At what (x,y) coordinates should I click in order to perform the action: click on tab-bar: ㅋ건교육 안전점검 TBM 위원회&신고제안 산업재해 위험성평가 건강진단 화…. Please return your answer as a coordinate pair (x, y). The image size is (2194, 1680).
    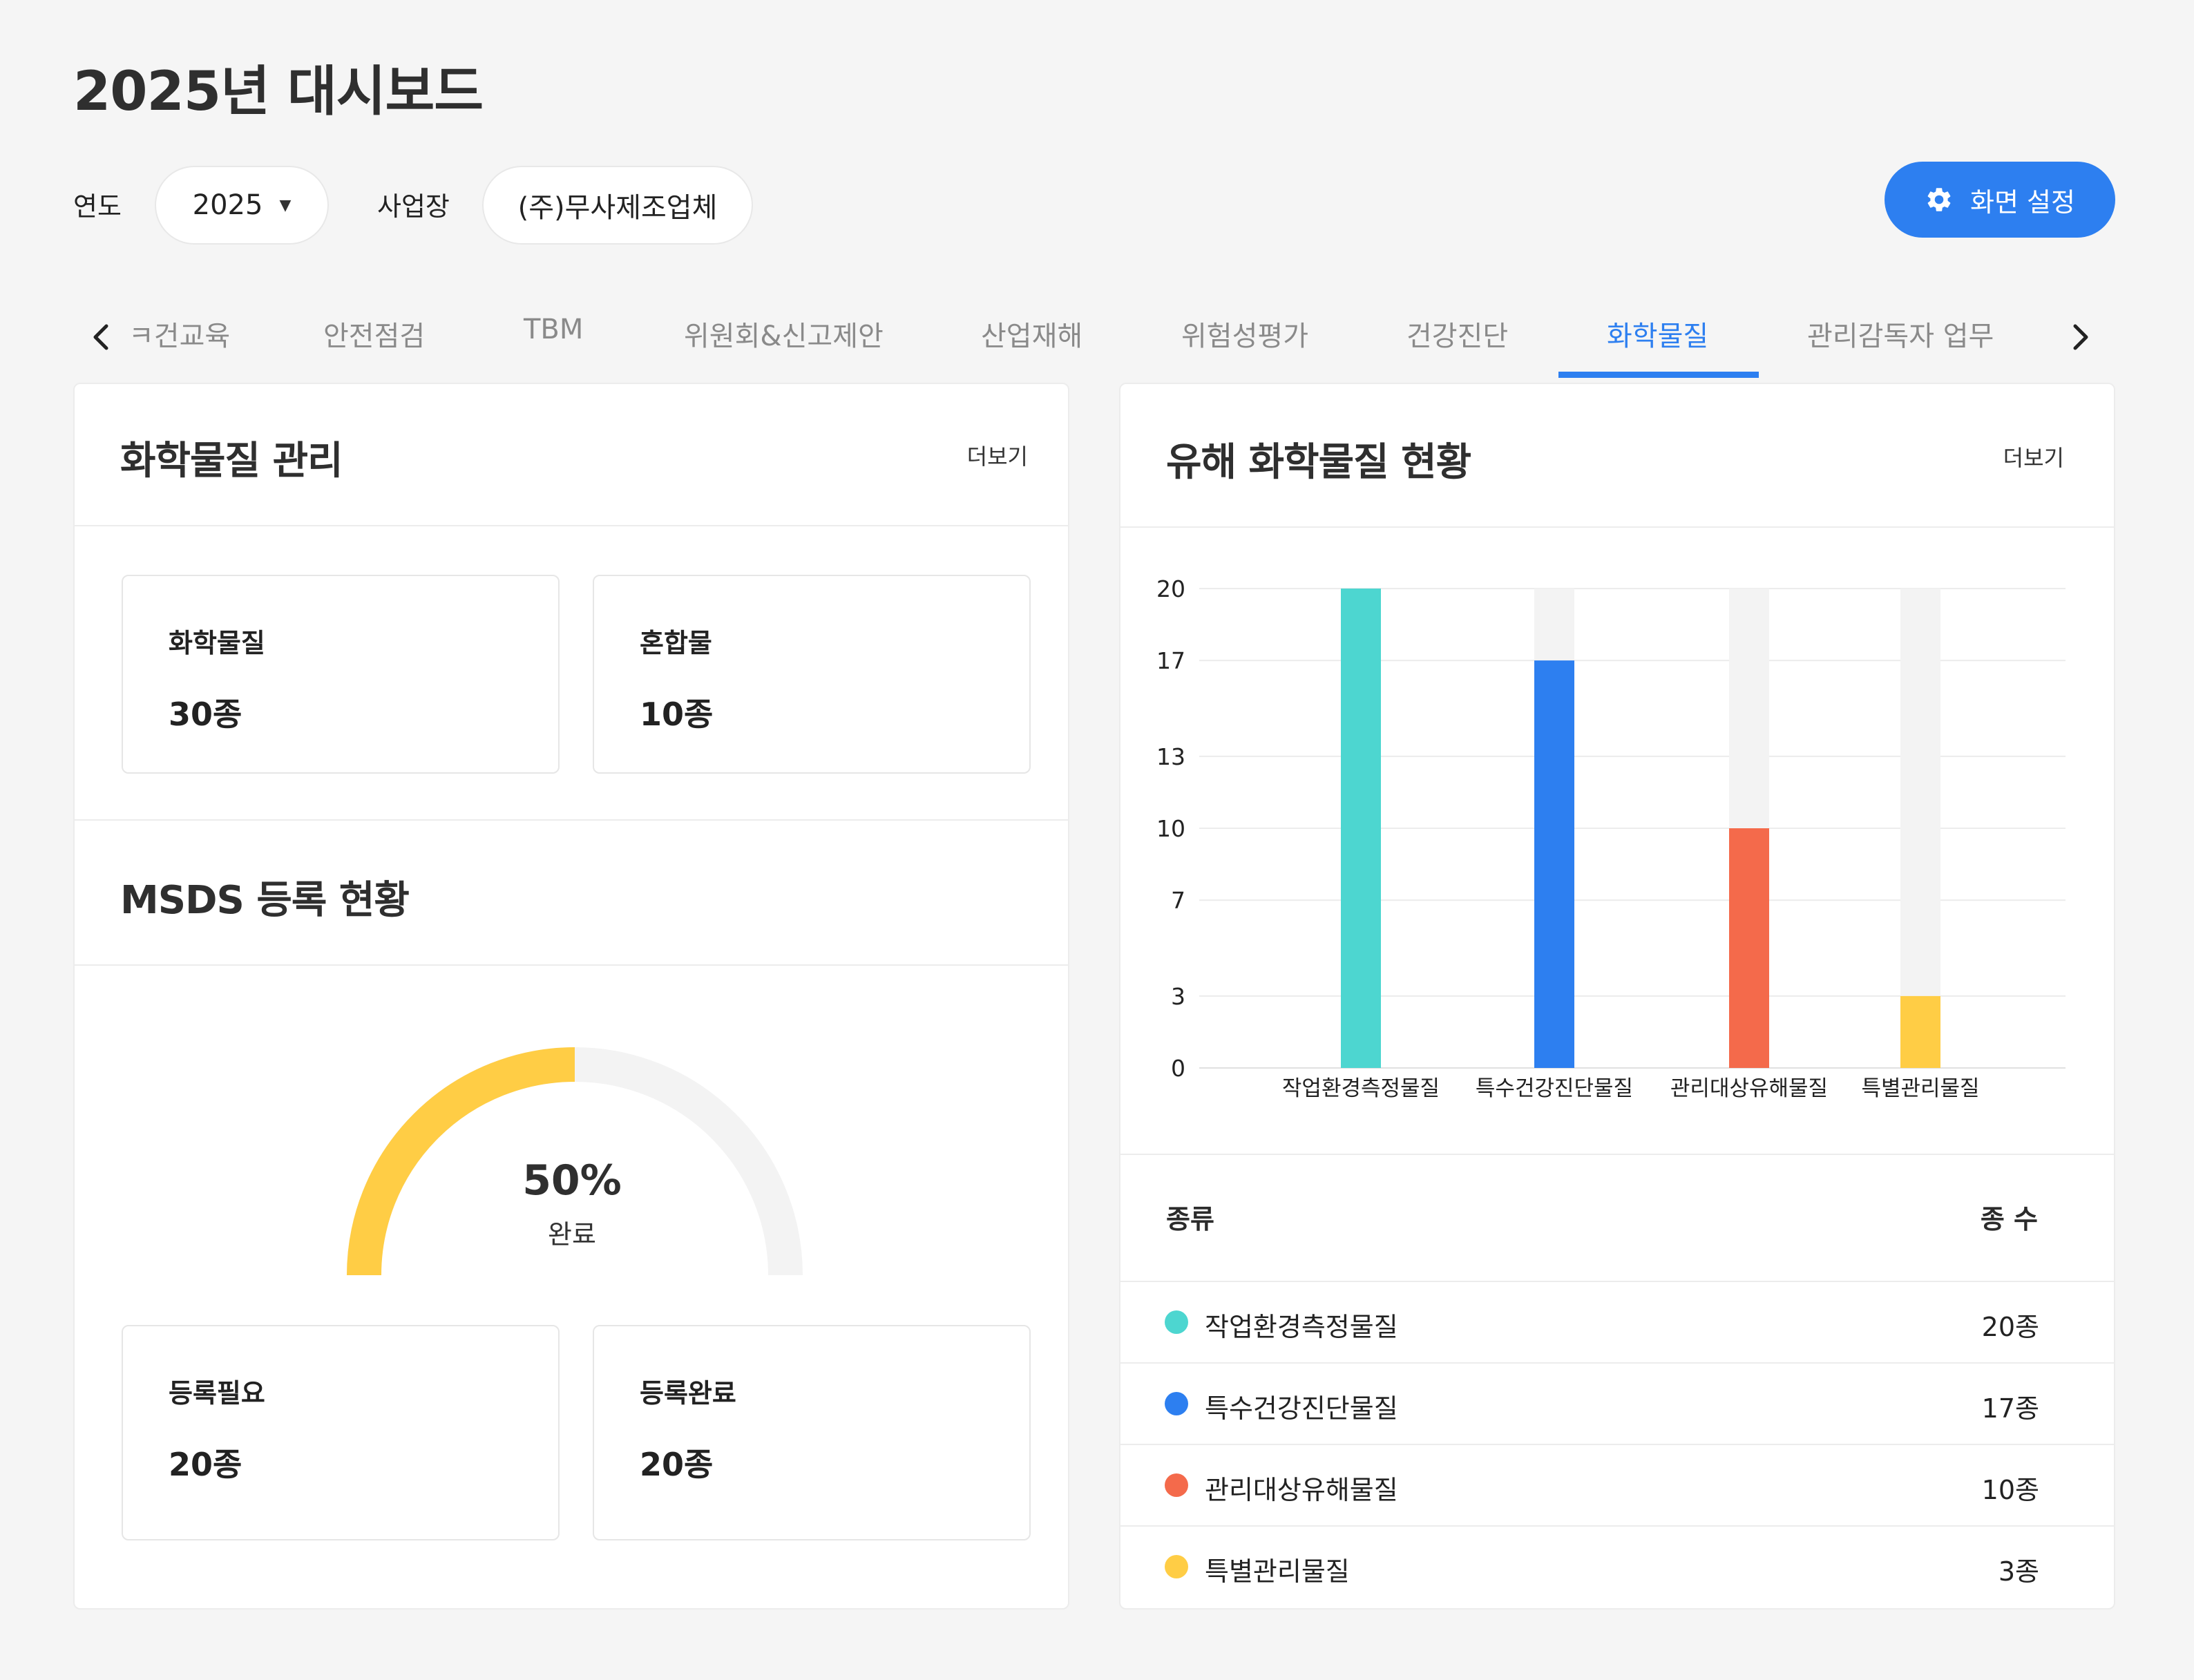
    Looking at the image, I should click on (1094, 338).